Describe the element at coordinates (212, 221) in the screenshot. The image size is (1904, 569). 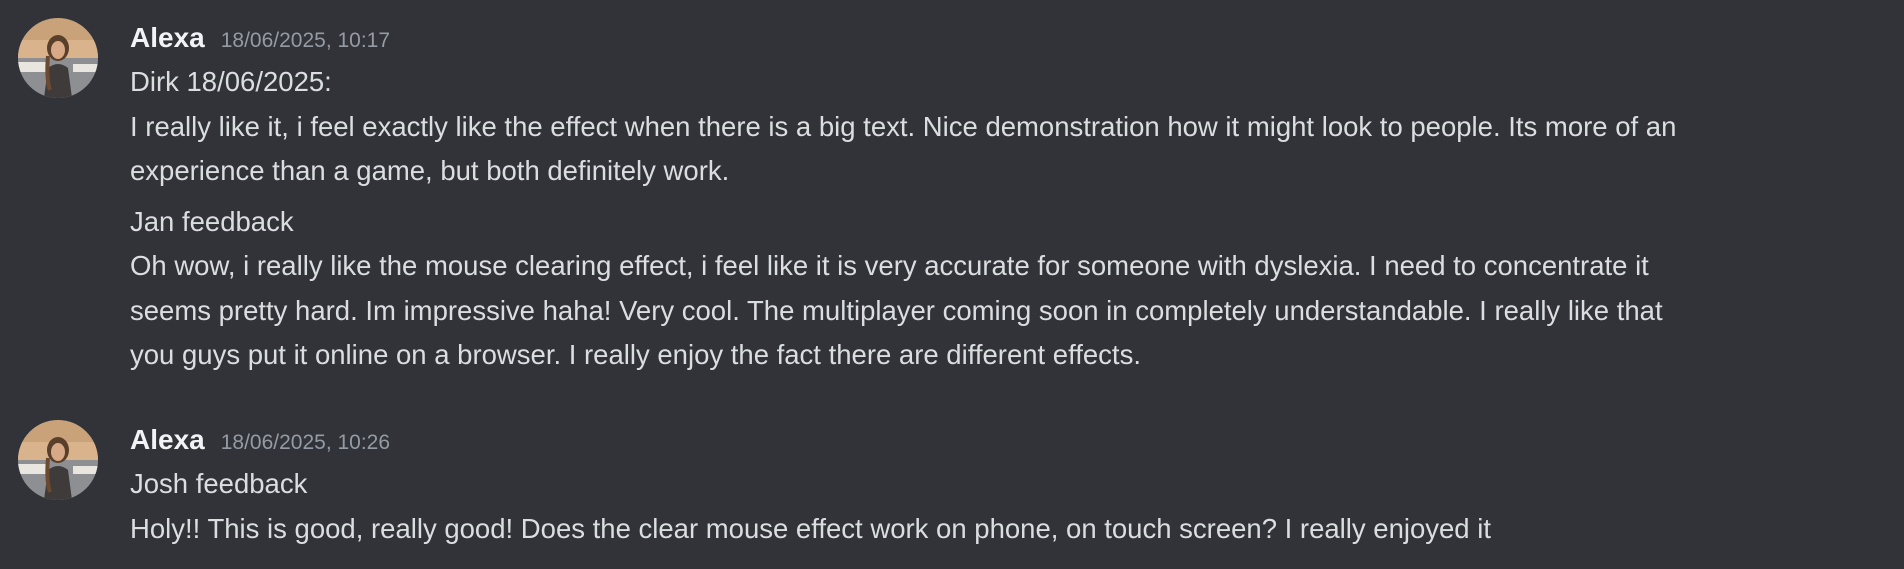
I see `message-line: Jan feedback` at that location.